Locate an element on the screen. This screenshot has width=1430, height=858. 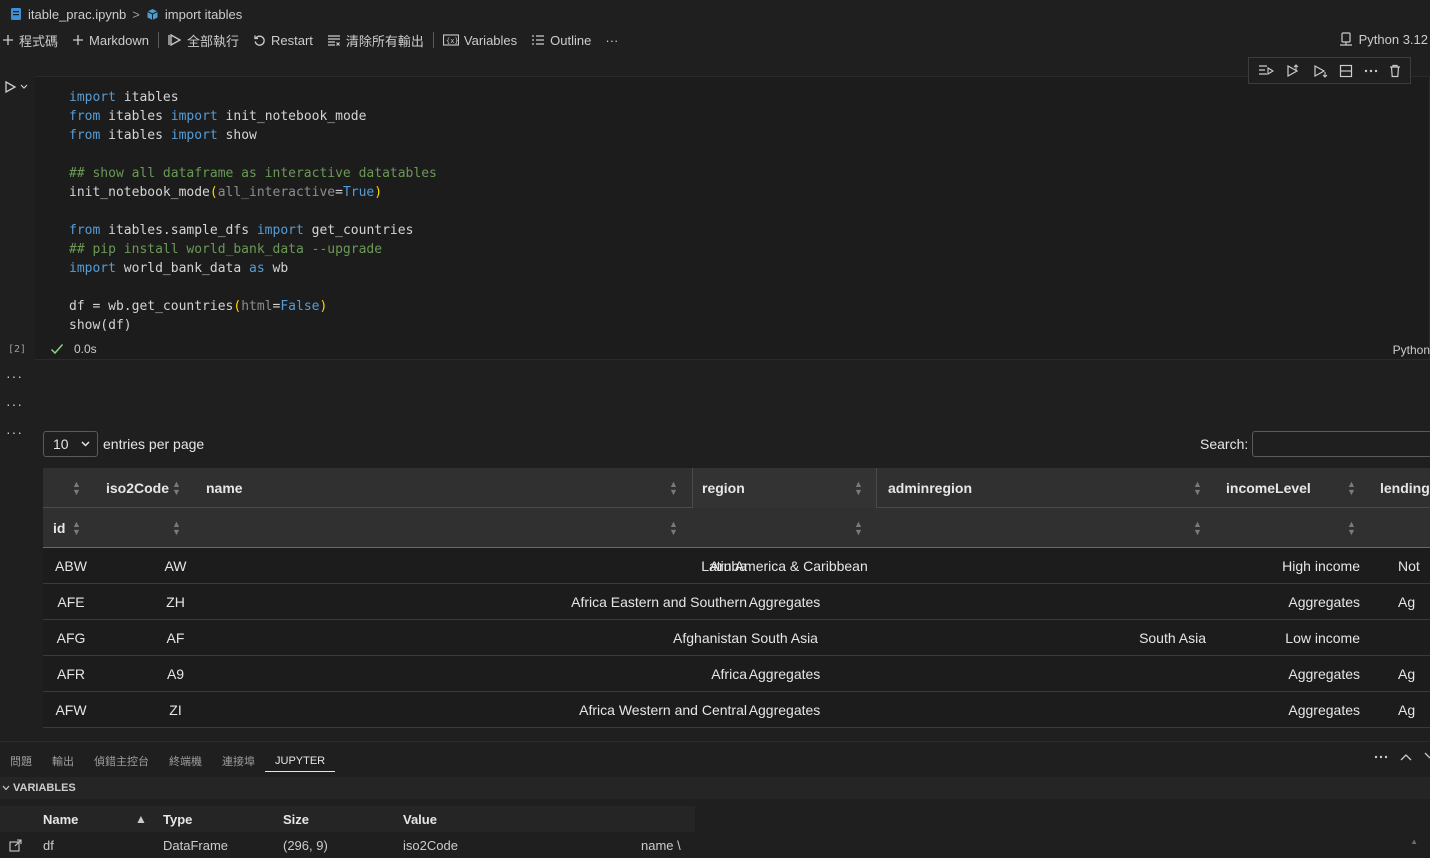
outline-icon is located at coordinates (538, 40).